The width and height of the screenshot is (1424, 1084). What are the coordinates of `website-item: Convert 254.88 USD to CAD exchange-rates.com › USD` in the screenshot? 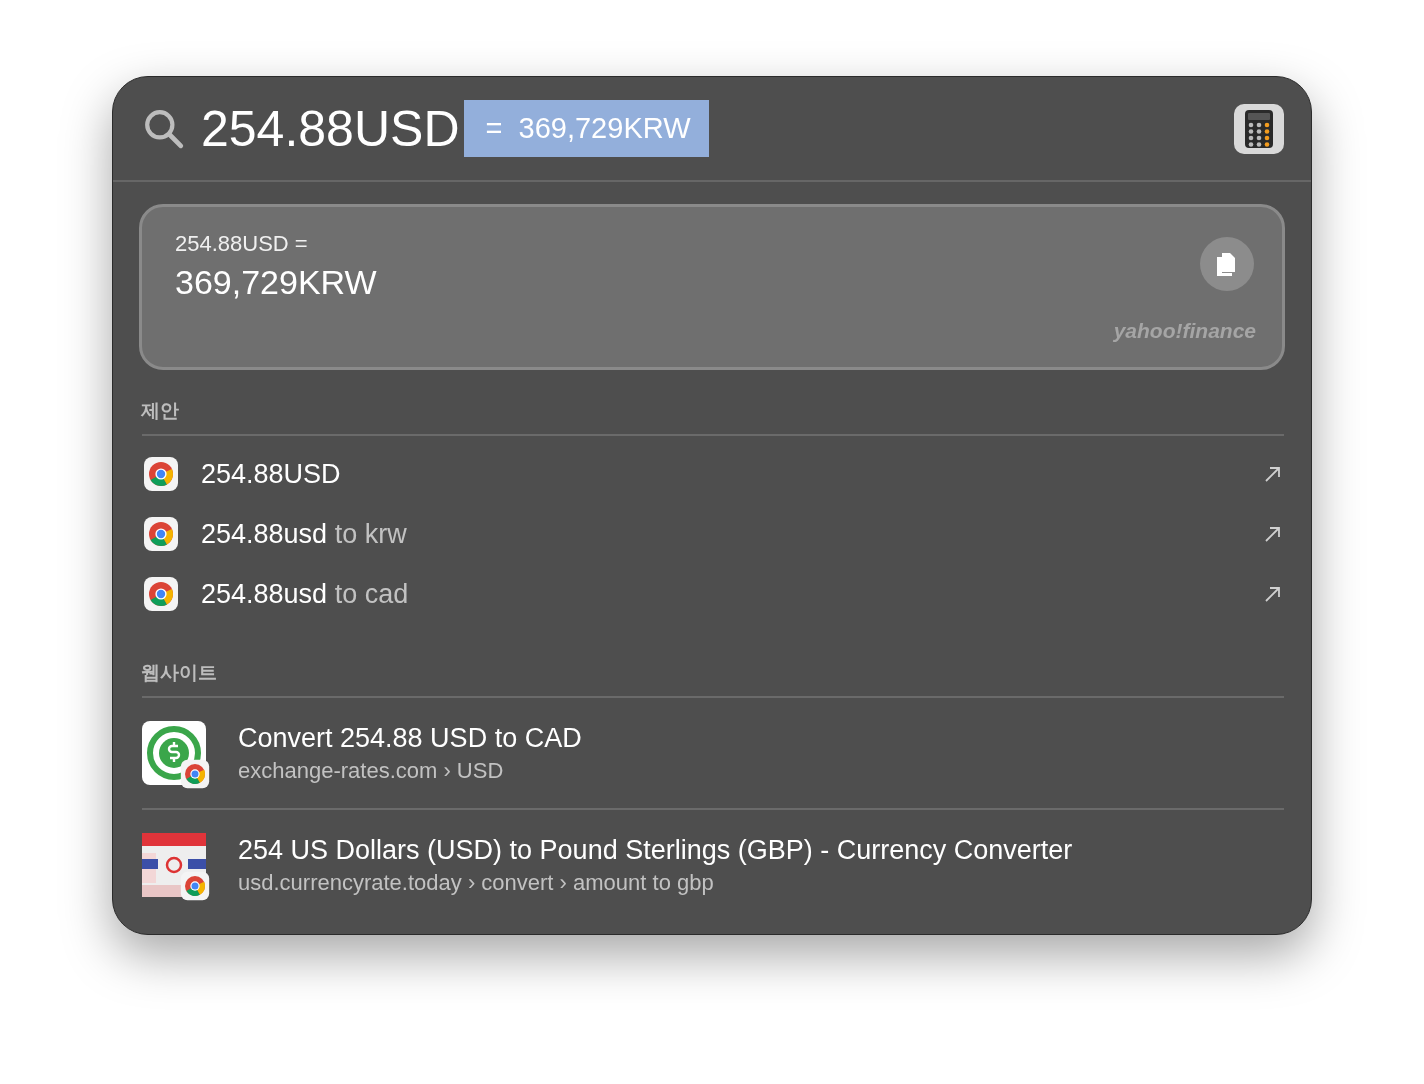 It's located at (712, 753).